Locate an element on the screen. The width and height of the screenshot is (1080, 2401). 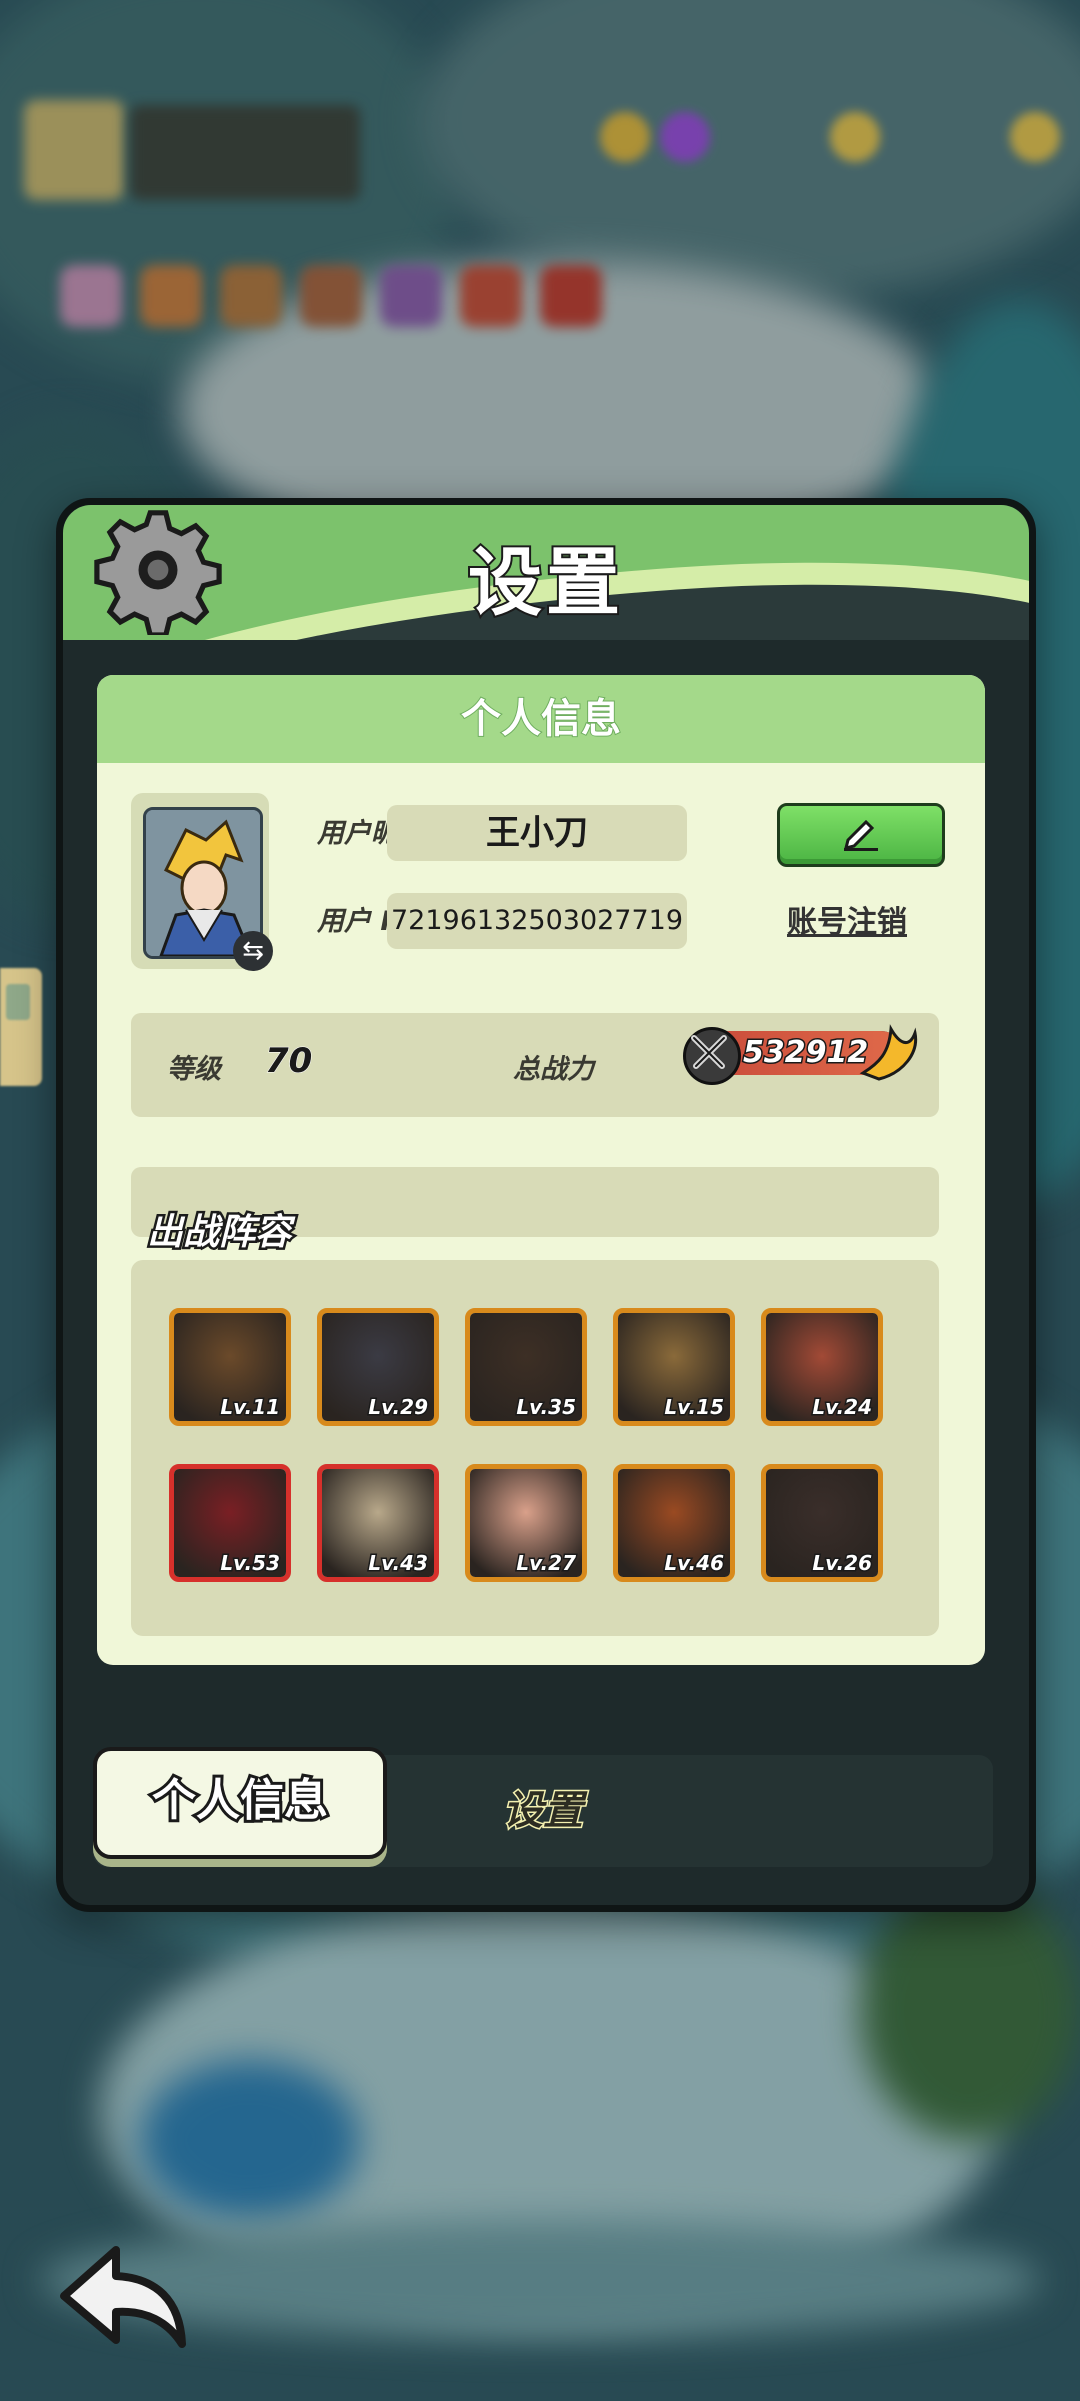
hero-level: Lv.11 is located at coordinates (250, 1407).